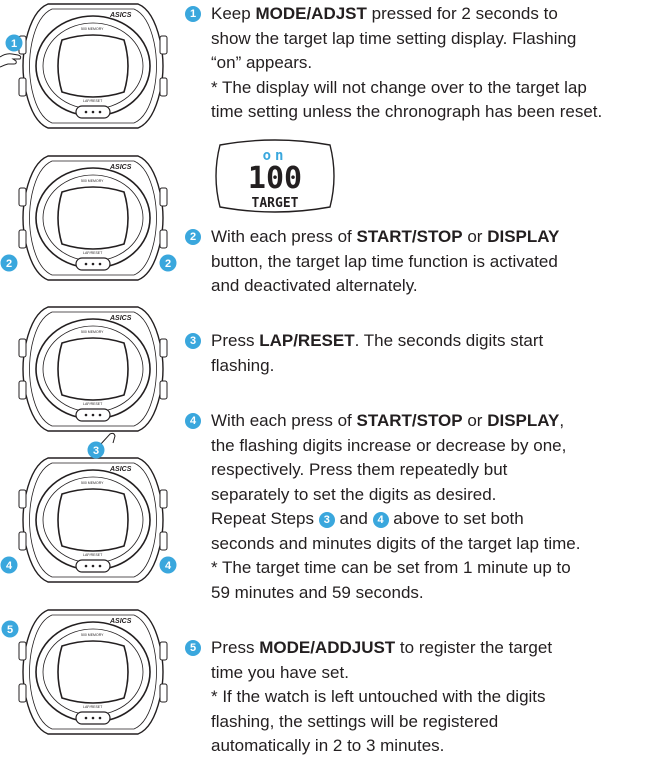  What do you see at coordinates (193, 648) in the screenshot?
I see `step-number-badge: 5` at bounding box center [193, 648].